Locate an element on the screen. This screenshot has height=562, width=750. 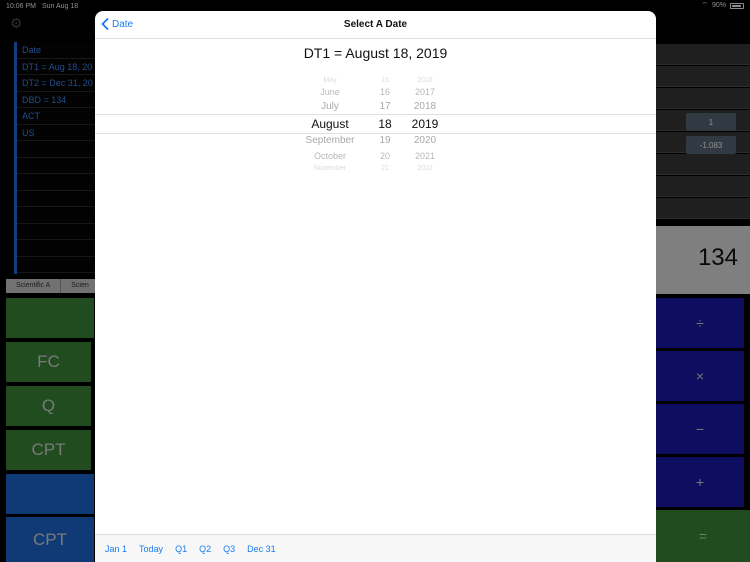
month-option: September is located at coordinates (330, 140).